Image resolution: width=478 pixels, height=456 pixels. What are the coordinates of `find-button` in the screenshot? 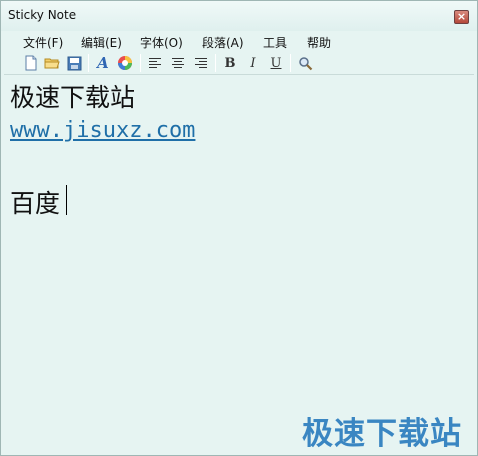 It's located at (305, 63).